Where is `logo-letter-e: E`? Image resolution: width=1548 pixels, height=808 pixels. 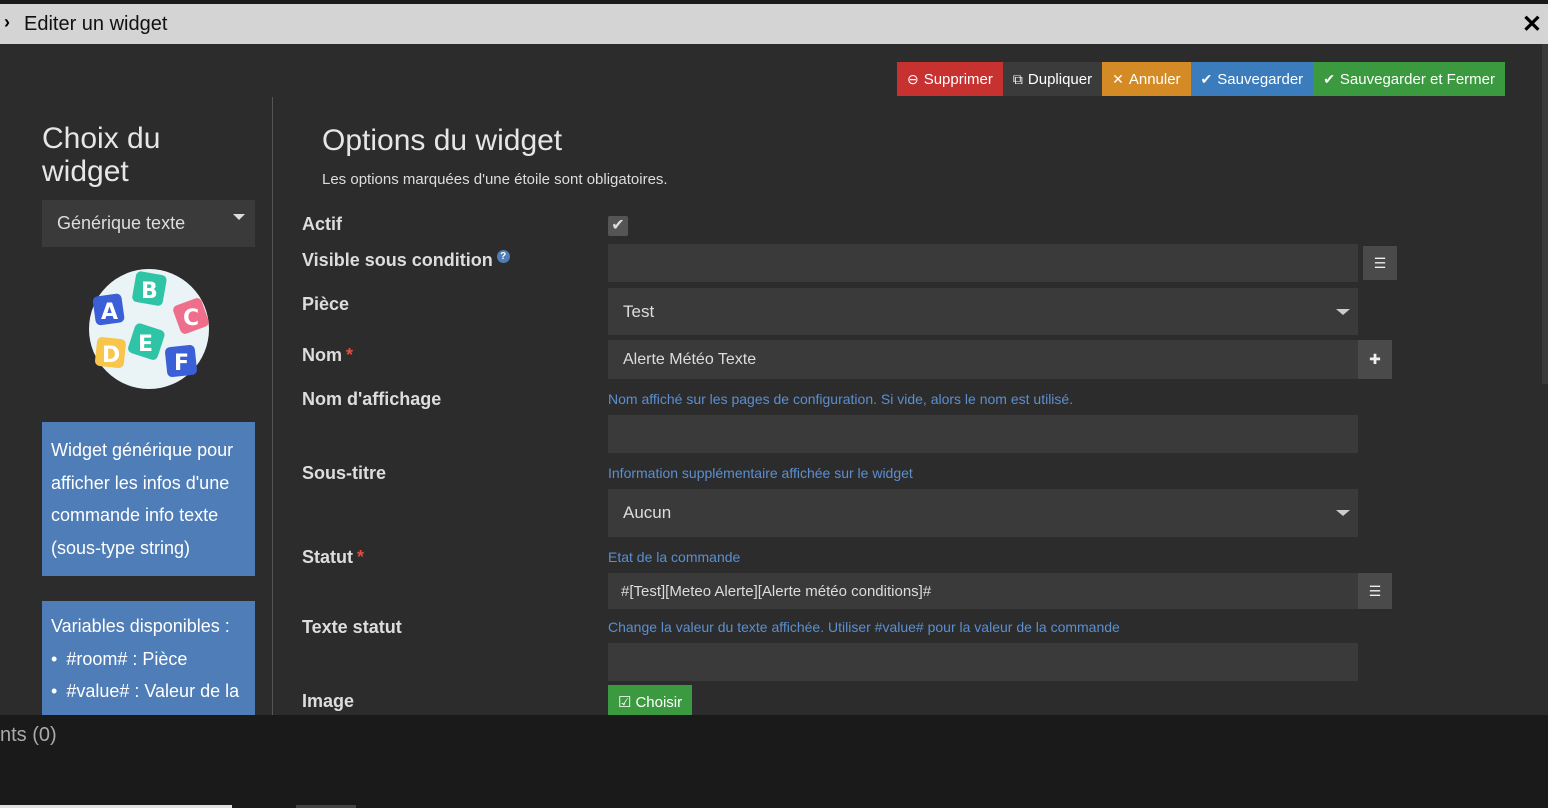
logo-letter-e: E is located at coordinates (145, 344).